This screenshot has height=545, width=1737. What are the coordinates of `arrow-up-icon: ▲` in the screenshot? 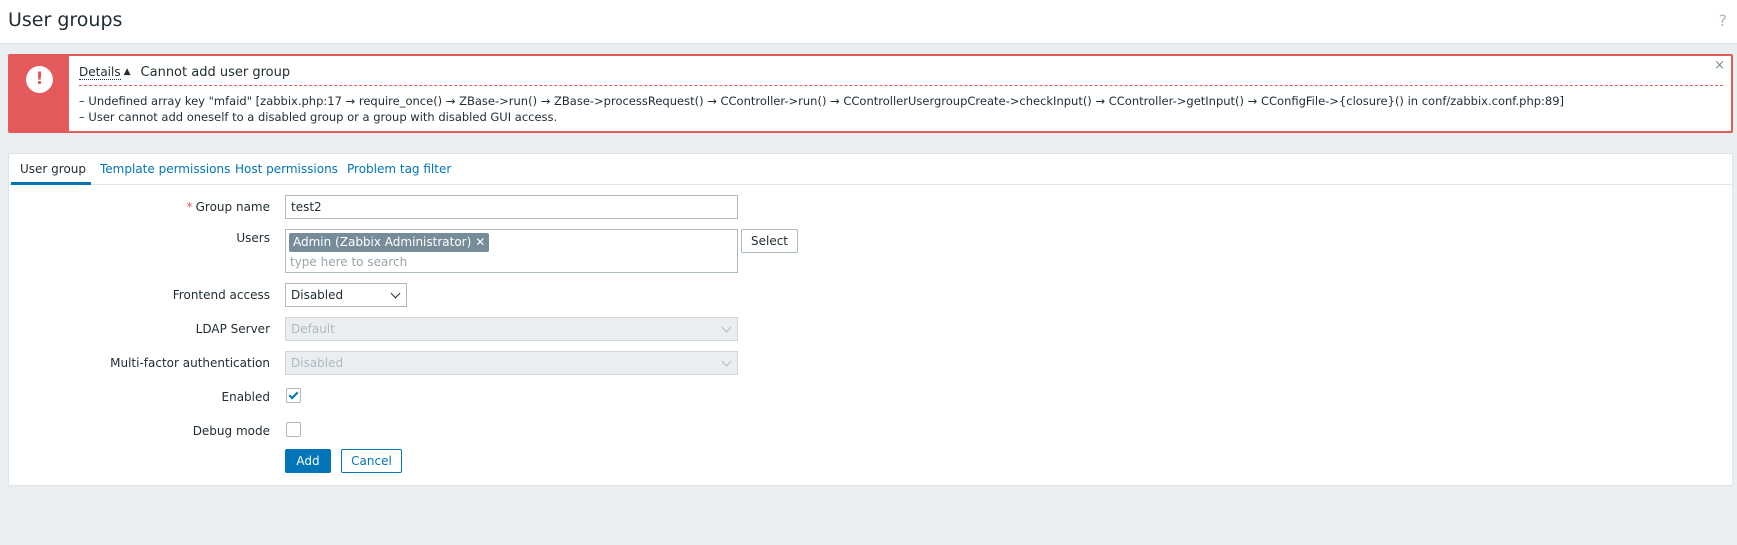 It's located at (127, 72).